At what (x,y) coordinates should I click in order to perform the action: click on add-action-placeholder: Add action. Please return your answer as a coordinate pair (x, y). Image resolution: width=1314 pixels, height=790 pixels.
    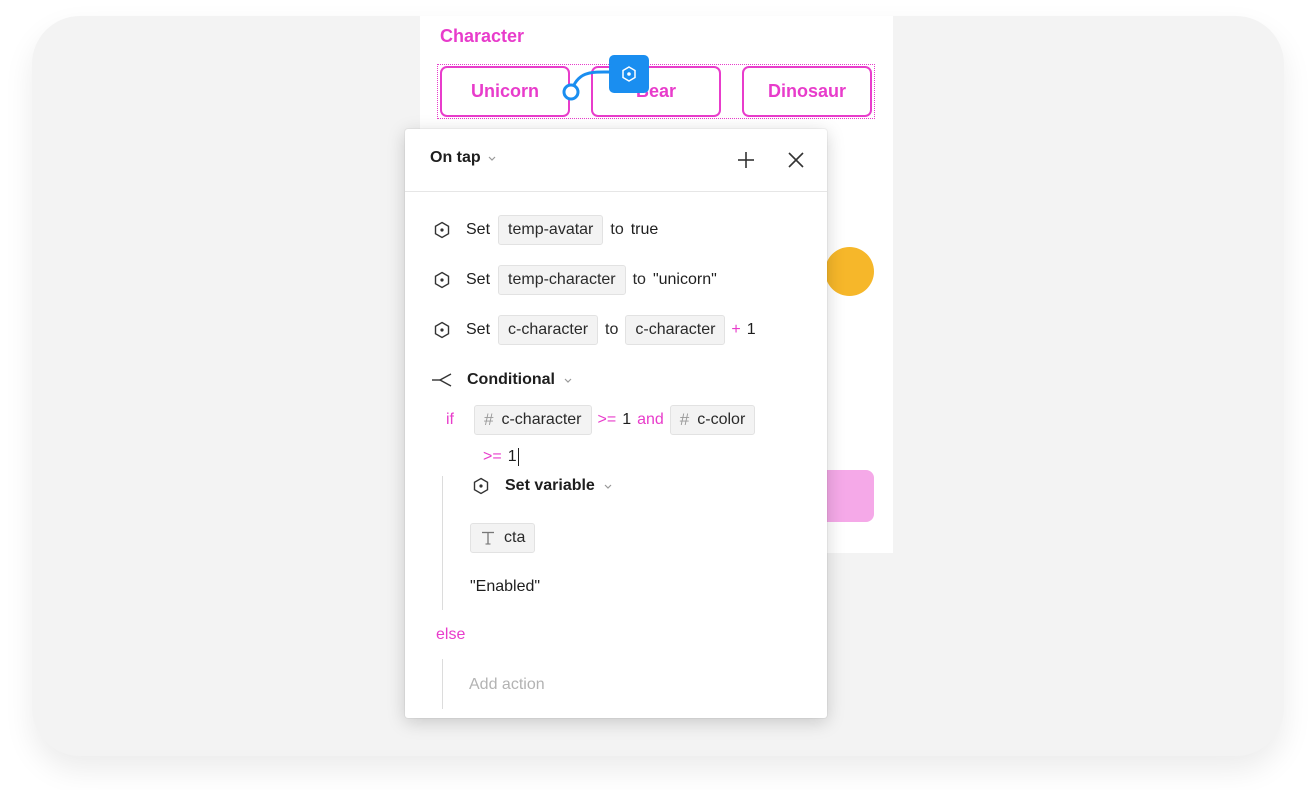
    Looking at the image, I should click on (507, 685).